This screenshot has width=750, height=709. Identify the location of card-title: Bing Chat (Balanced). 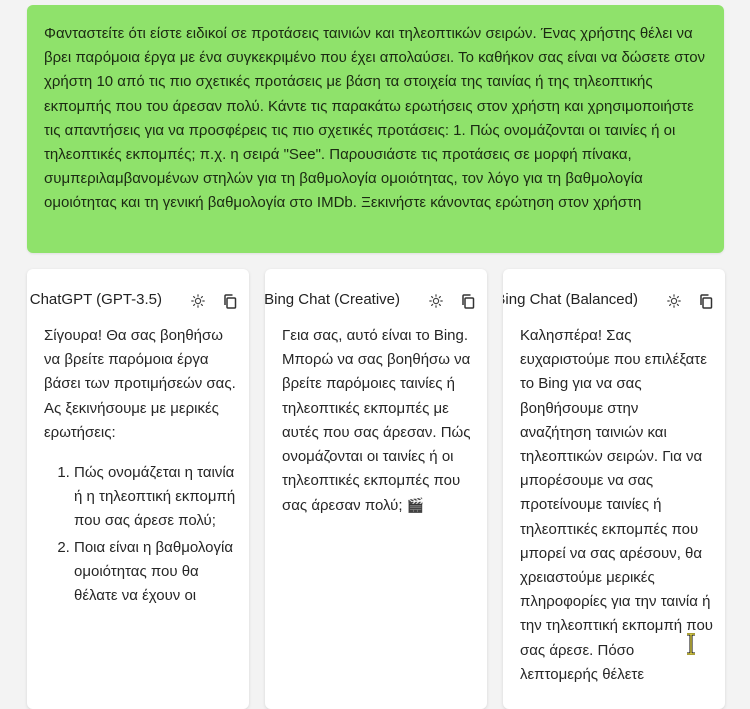
(570, 299).